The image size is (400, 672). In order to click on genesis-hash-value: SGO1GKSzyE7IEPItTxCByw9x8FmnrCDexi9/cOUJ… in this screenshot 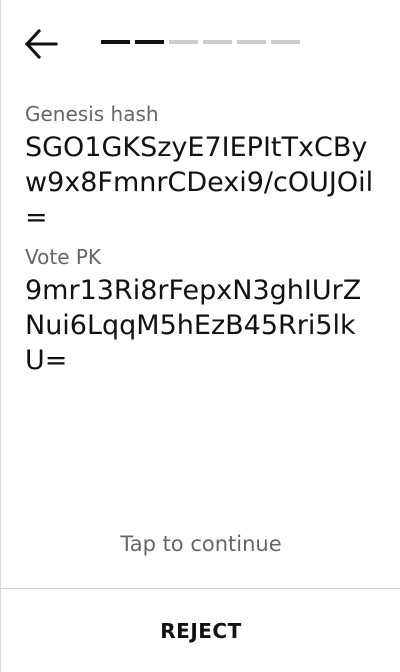, I will do `click(199, 182)`.